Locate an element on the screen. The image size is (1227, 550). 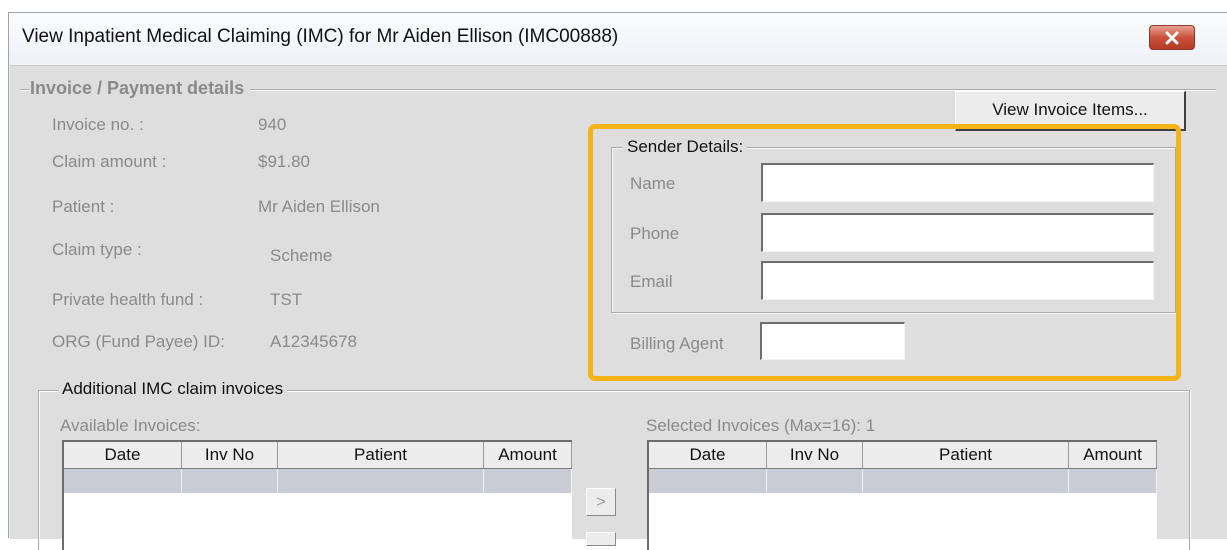
patient-value: Mr Aiden Ellison is located at coordinates (319, 206).